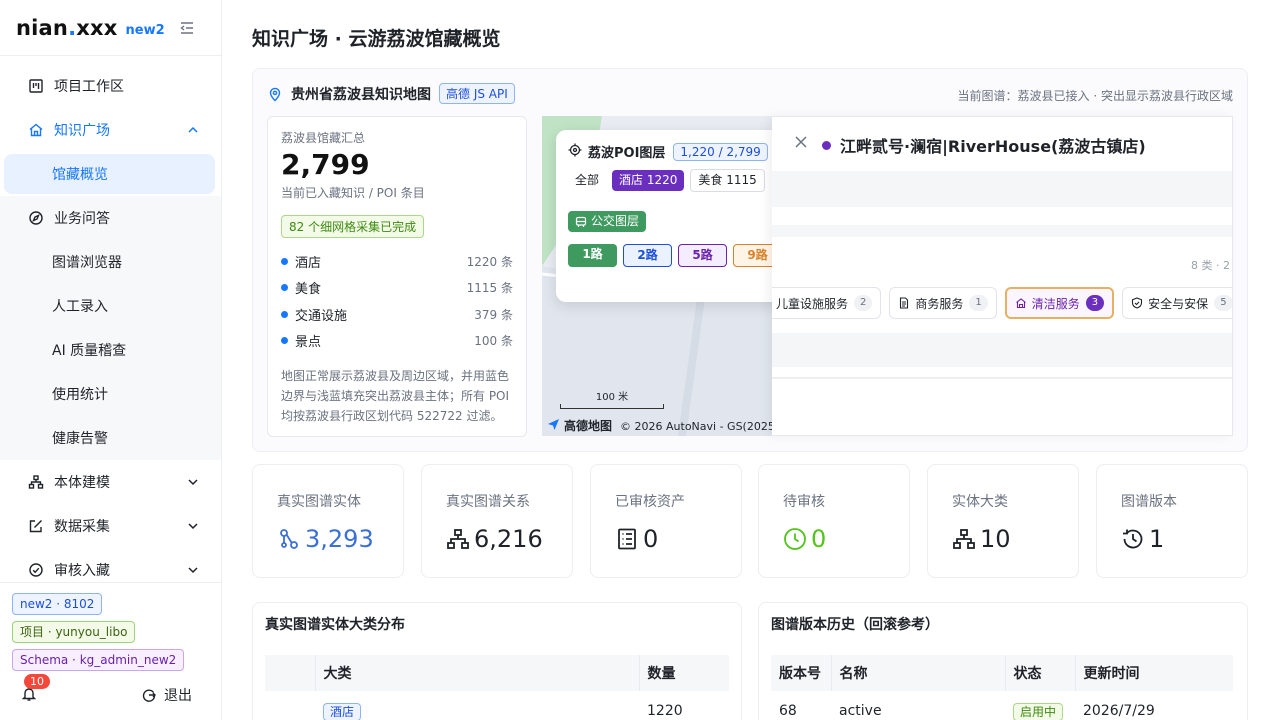  I want to click on app-logo: nian.xxx, so click(67, 28).